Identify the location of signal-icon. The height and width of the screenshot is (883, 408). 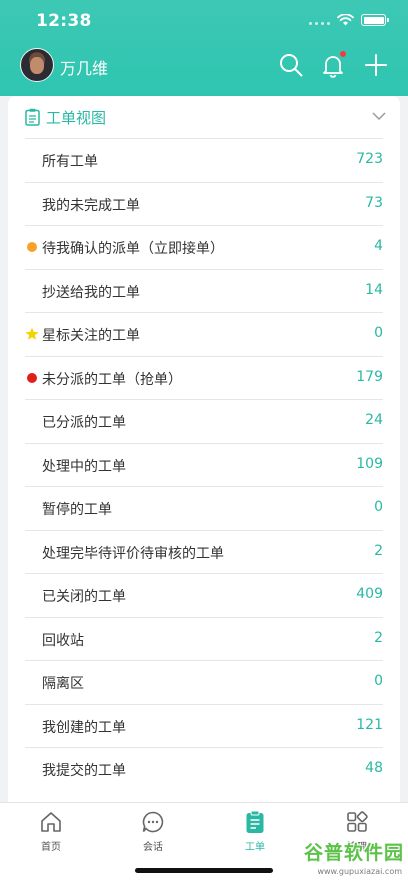
(319, 20).